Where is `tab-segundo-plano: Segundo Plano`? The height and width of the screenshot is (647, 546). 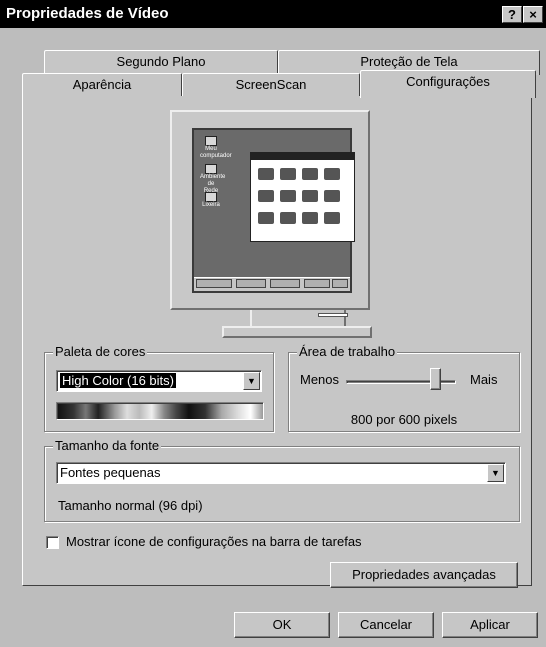 tab-segundo-plano: Segundo Plano is located at coordinates (161, 62).